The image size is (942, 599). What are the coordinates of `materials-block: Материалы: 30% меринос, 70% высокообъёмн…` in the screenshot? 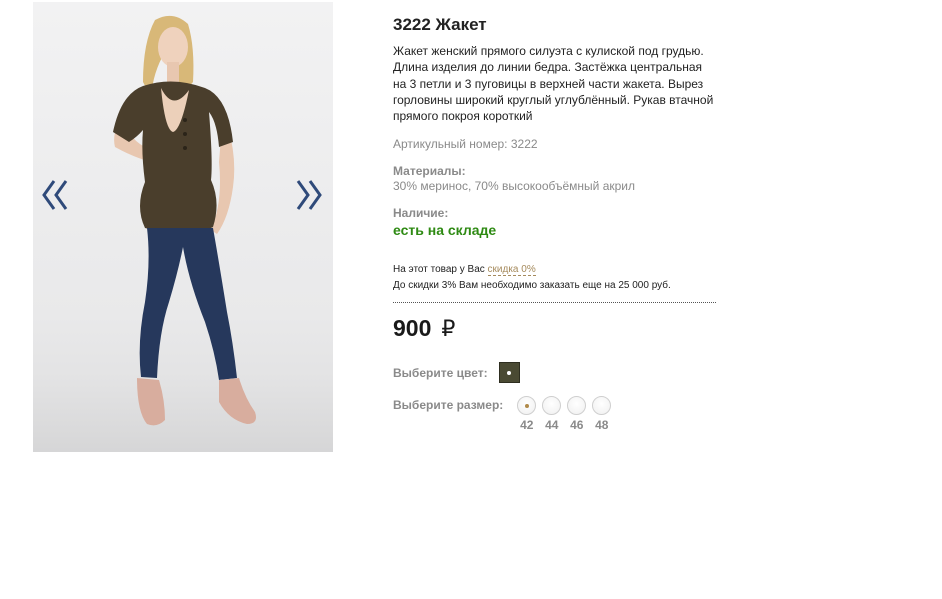 It's located at (558, 178).